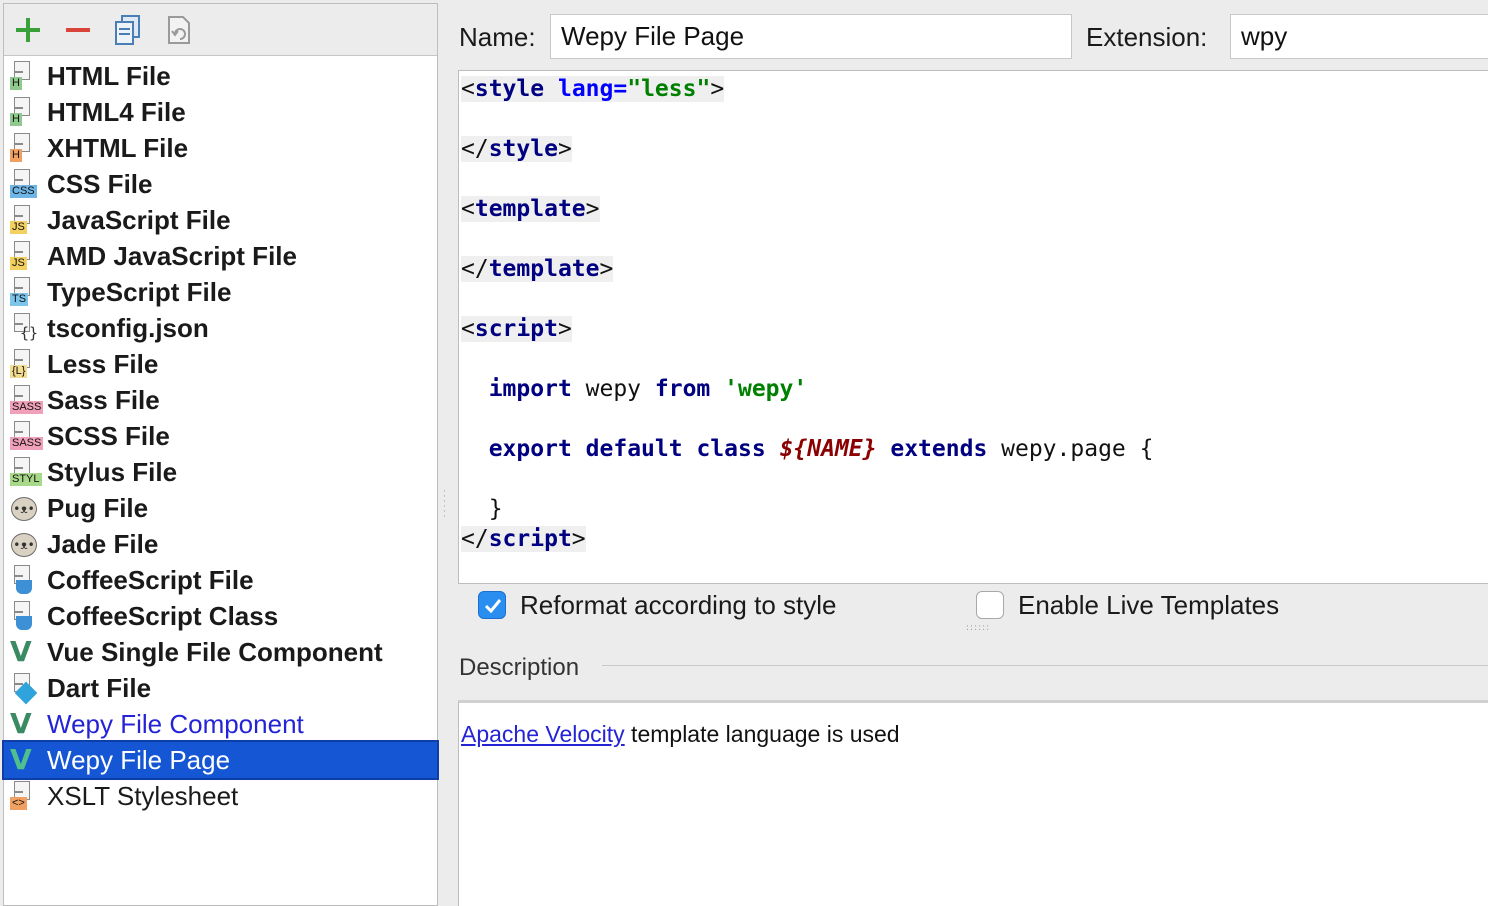 Image resolution: width=1488 pixels, height=906 pixels. What do you see at coordinates (100, 183) in the screenshot?
I see `template-item-label: CSS File` at bounding box center [100, 183].